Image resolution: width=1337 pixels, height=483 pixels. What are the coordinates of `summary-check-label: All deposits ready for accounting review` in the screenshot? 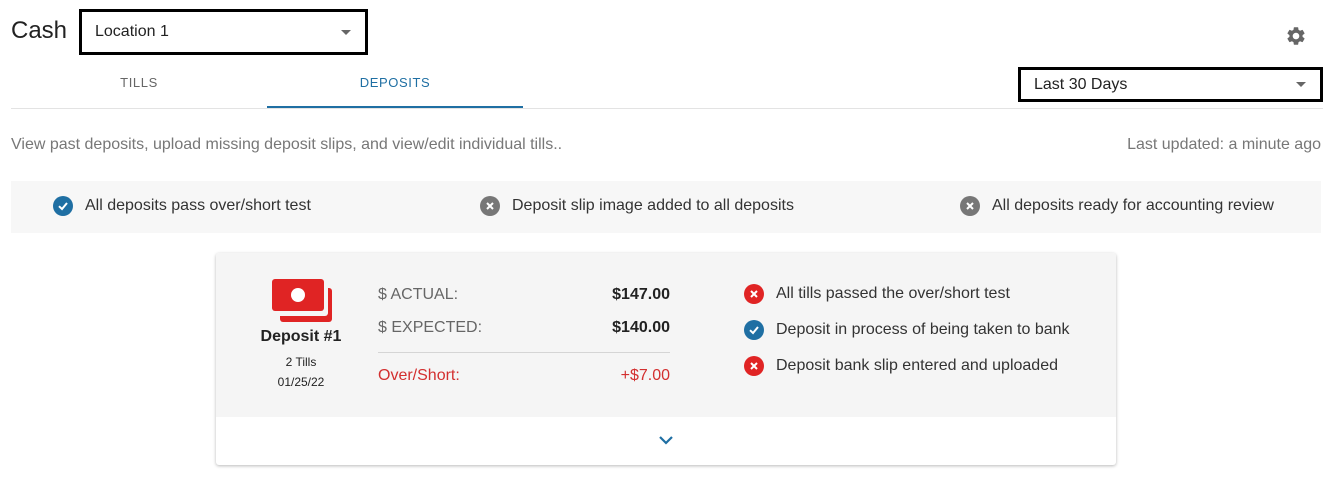 It's located at (1133, 205).